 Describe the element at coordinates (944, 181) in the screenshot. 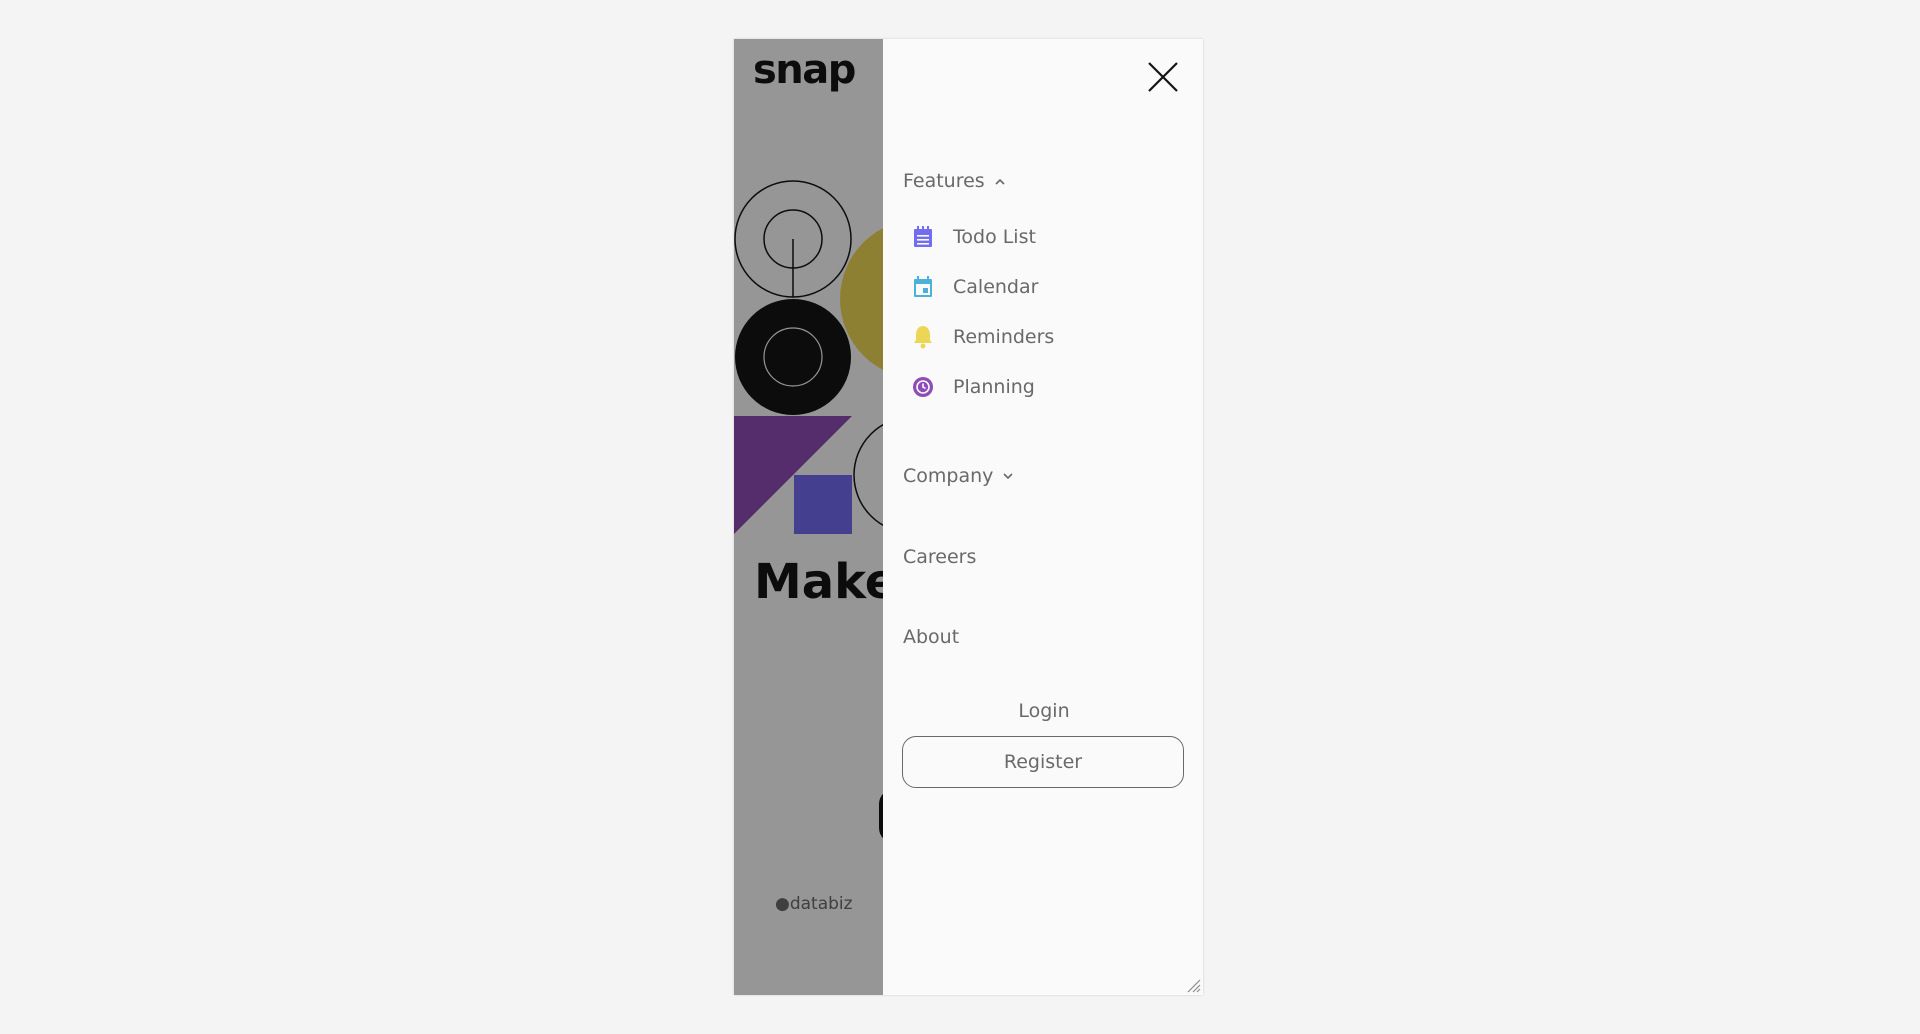

I see `features-label: Features` at that location.